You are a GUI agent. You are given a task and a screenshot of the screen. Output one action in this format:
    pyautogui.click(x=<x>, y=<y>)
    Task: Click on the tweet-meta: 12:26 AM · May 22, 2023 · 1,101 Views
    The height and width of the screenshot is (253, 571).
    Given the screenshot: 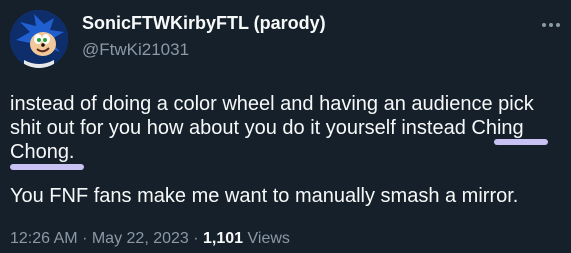 What is the action you would take?
    pyautogui.click(x=150, y=239)
    